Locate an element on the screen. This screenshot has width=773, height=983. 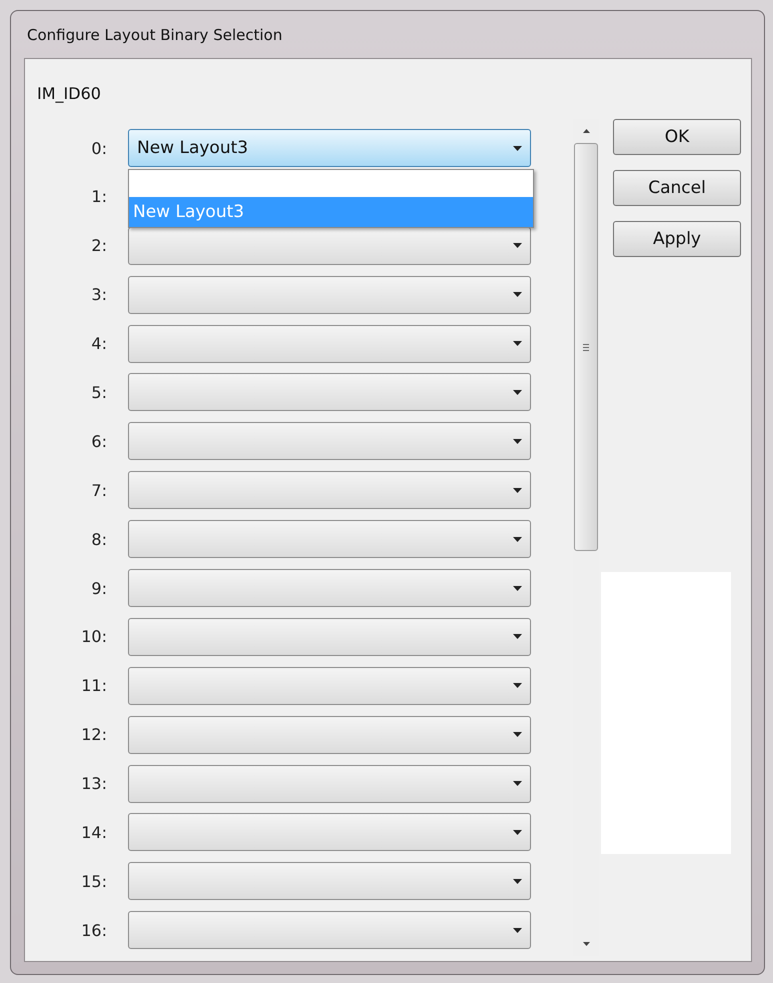
dialog-button: OK is located at coordinates (677, 137).